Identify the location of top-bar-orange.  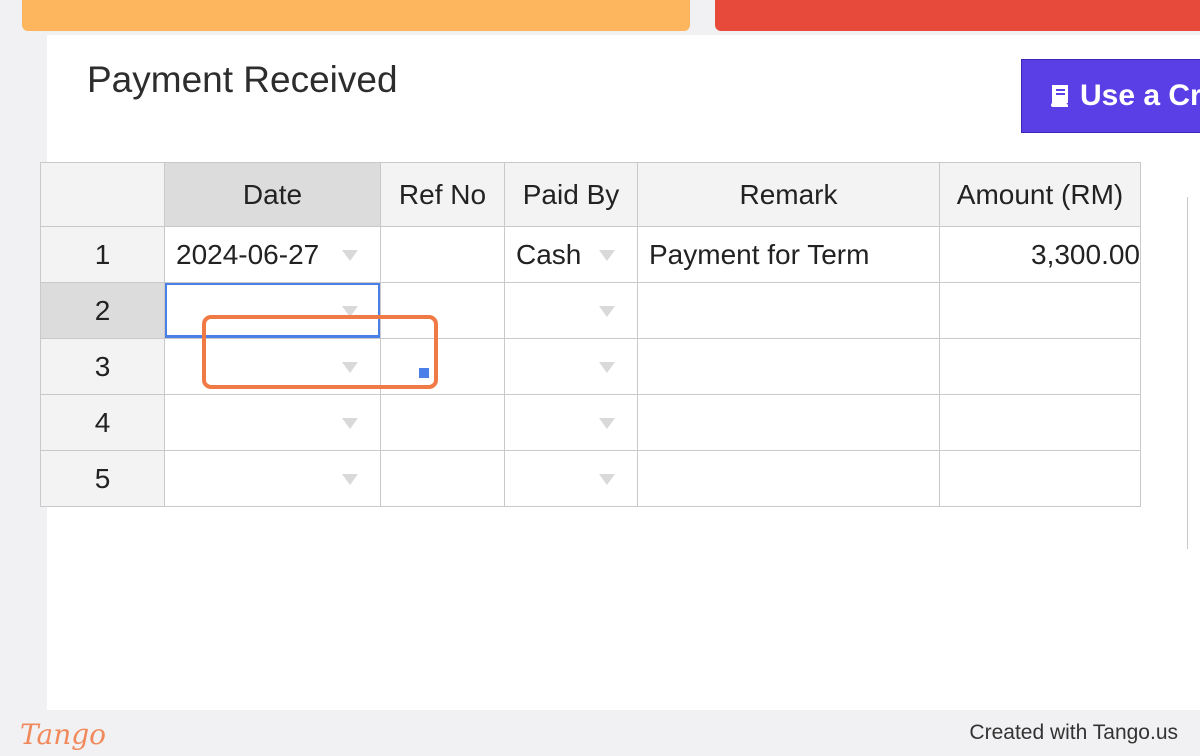
(356, 15).